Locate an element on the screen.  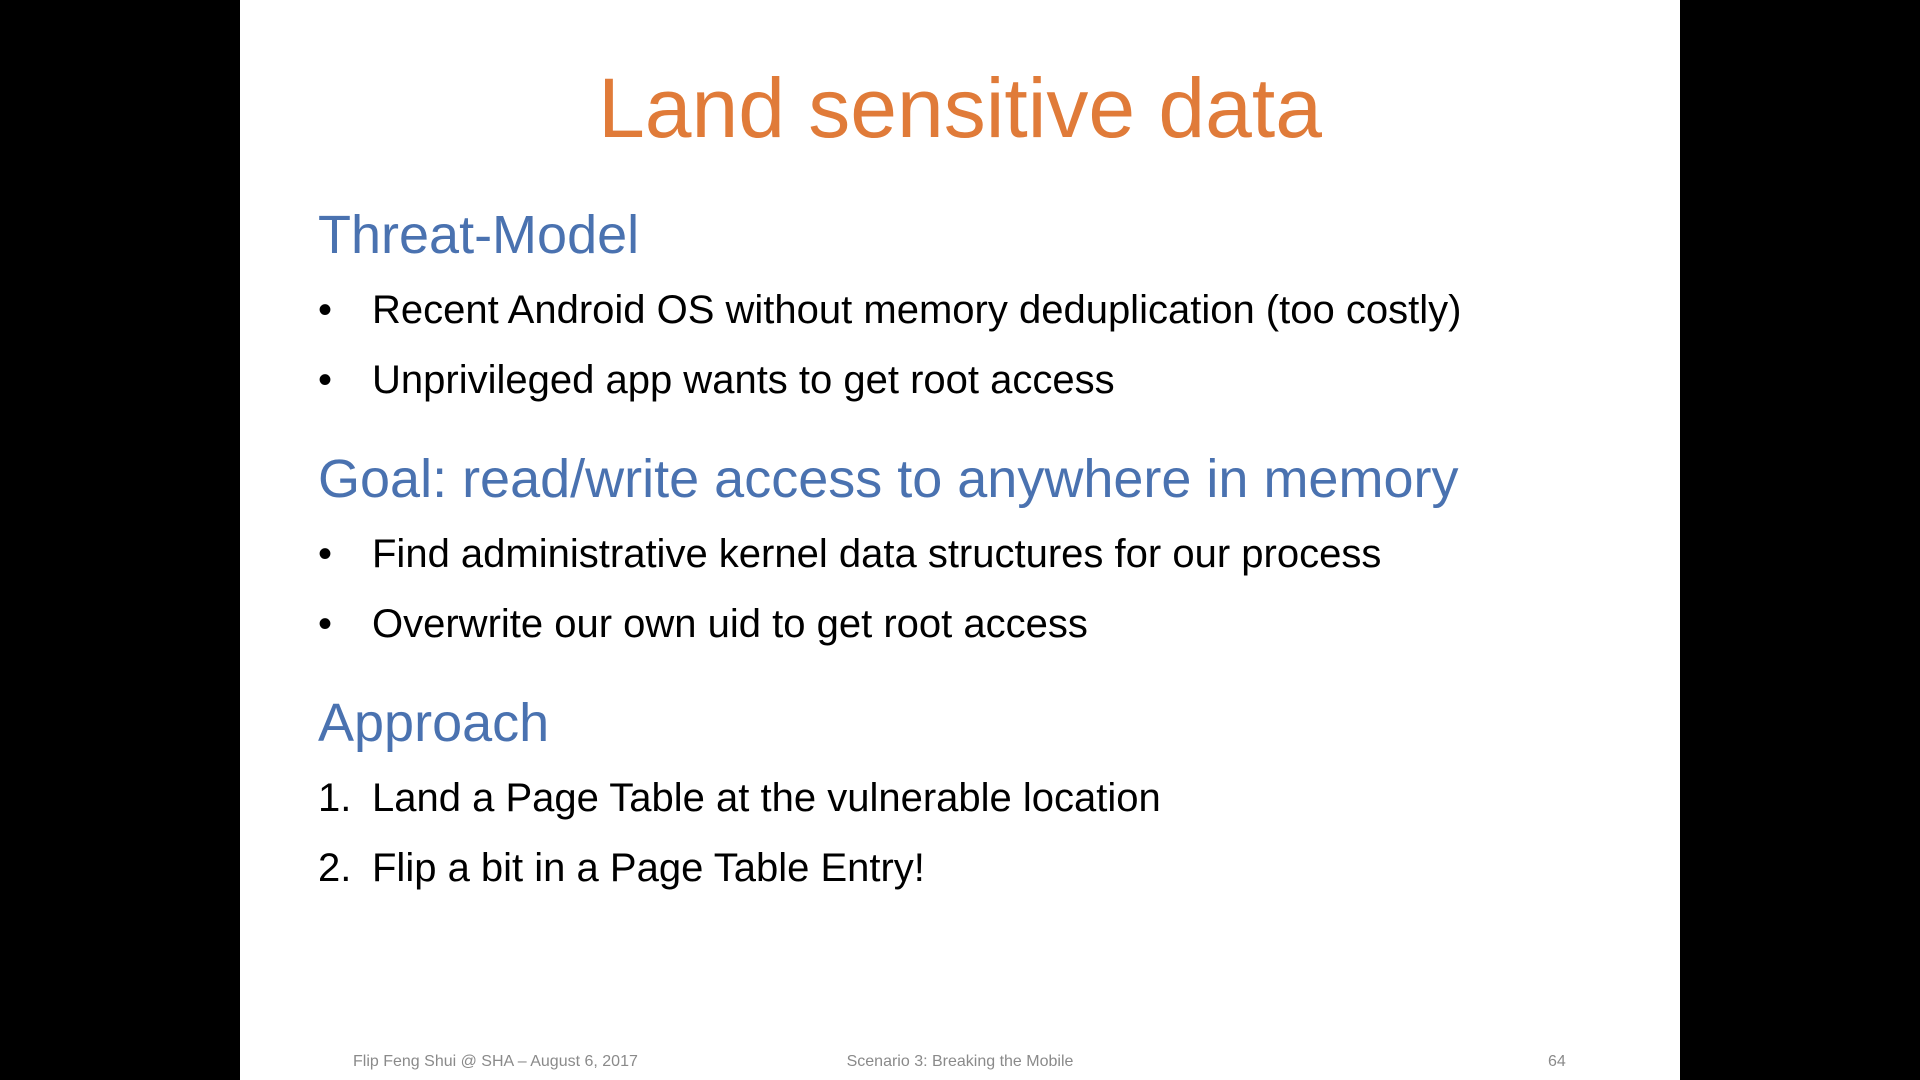
slide-number: 64 is located at coordinates (1557, 1061).